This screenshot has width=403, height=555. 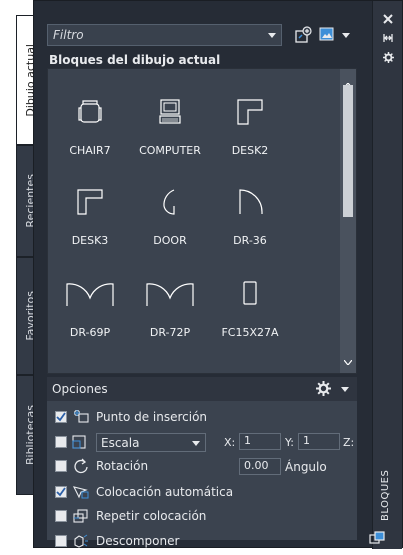 What do you see at coordinates (81, 516) in the screenshot?
I see `repeat-placement-icon` at bounding box center [81, 516].